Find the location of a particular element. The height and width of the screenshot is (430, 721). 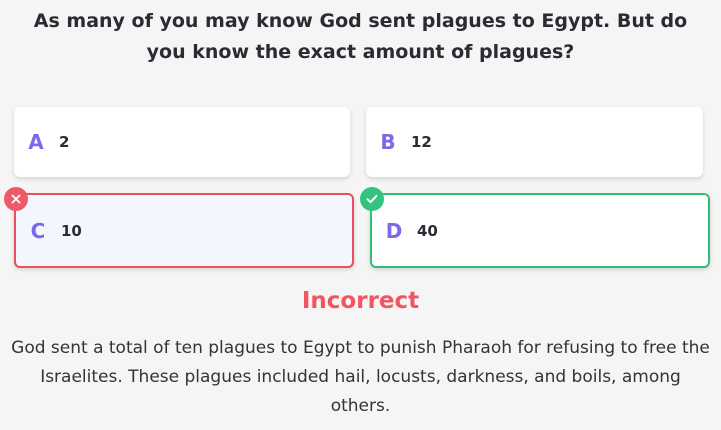

option-letter: C is located at coordinates (38, 230).